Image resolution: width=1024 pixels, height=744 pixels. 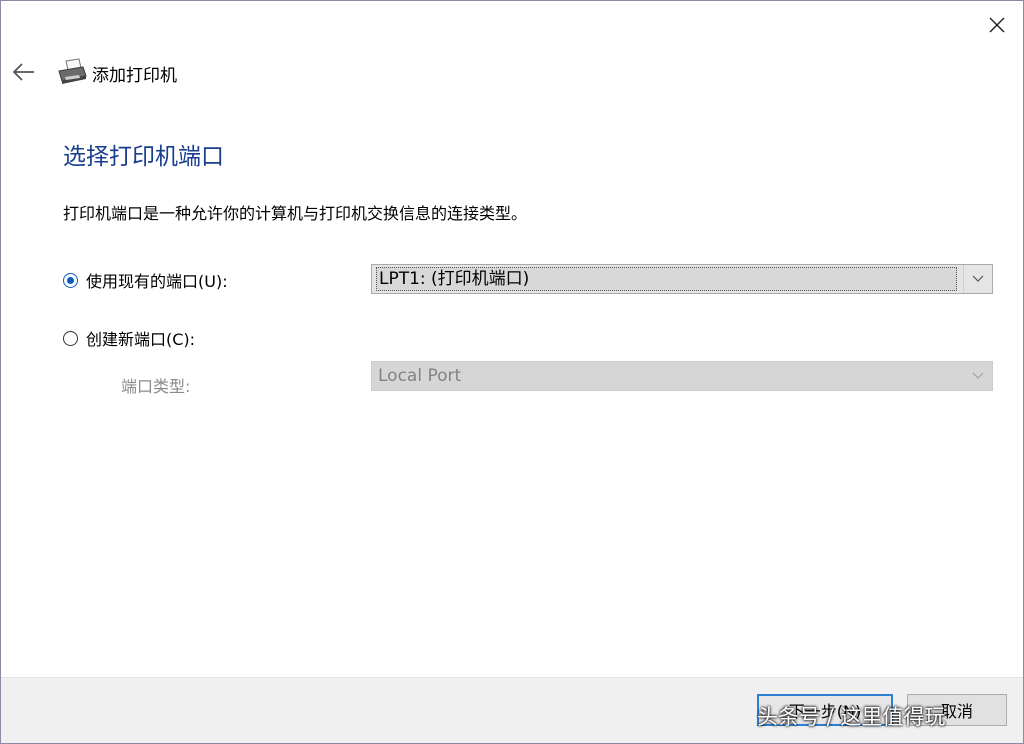 I want to click on existing-port-value: LPT1: (打印机端口), so click(x=666, y=279).